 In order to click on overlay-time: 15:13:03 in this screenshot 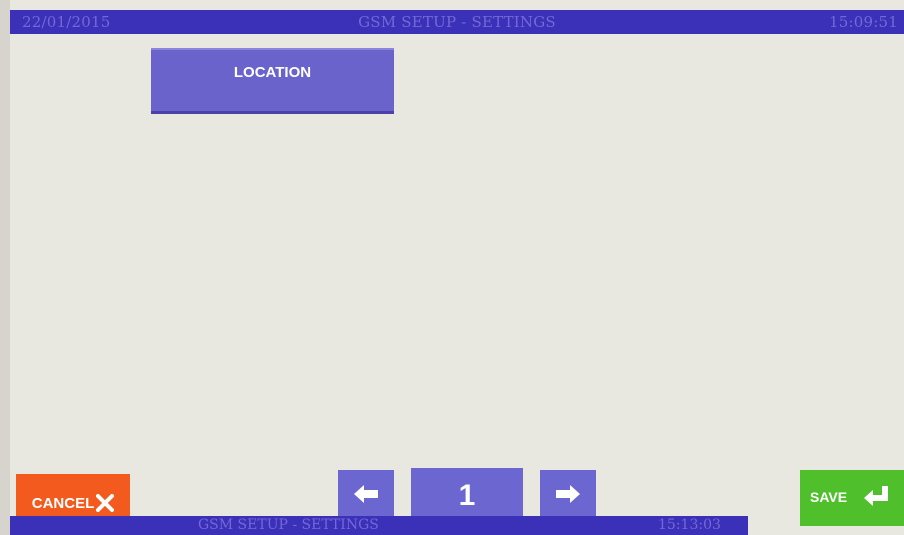, I will do `click(689, 525)`.